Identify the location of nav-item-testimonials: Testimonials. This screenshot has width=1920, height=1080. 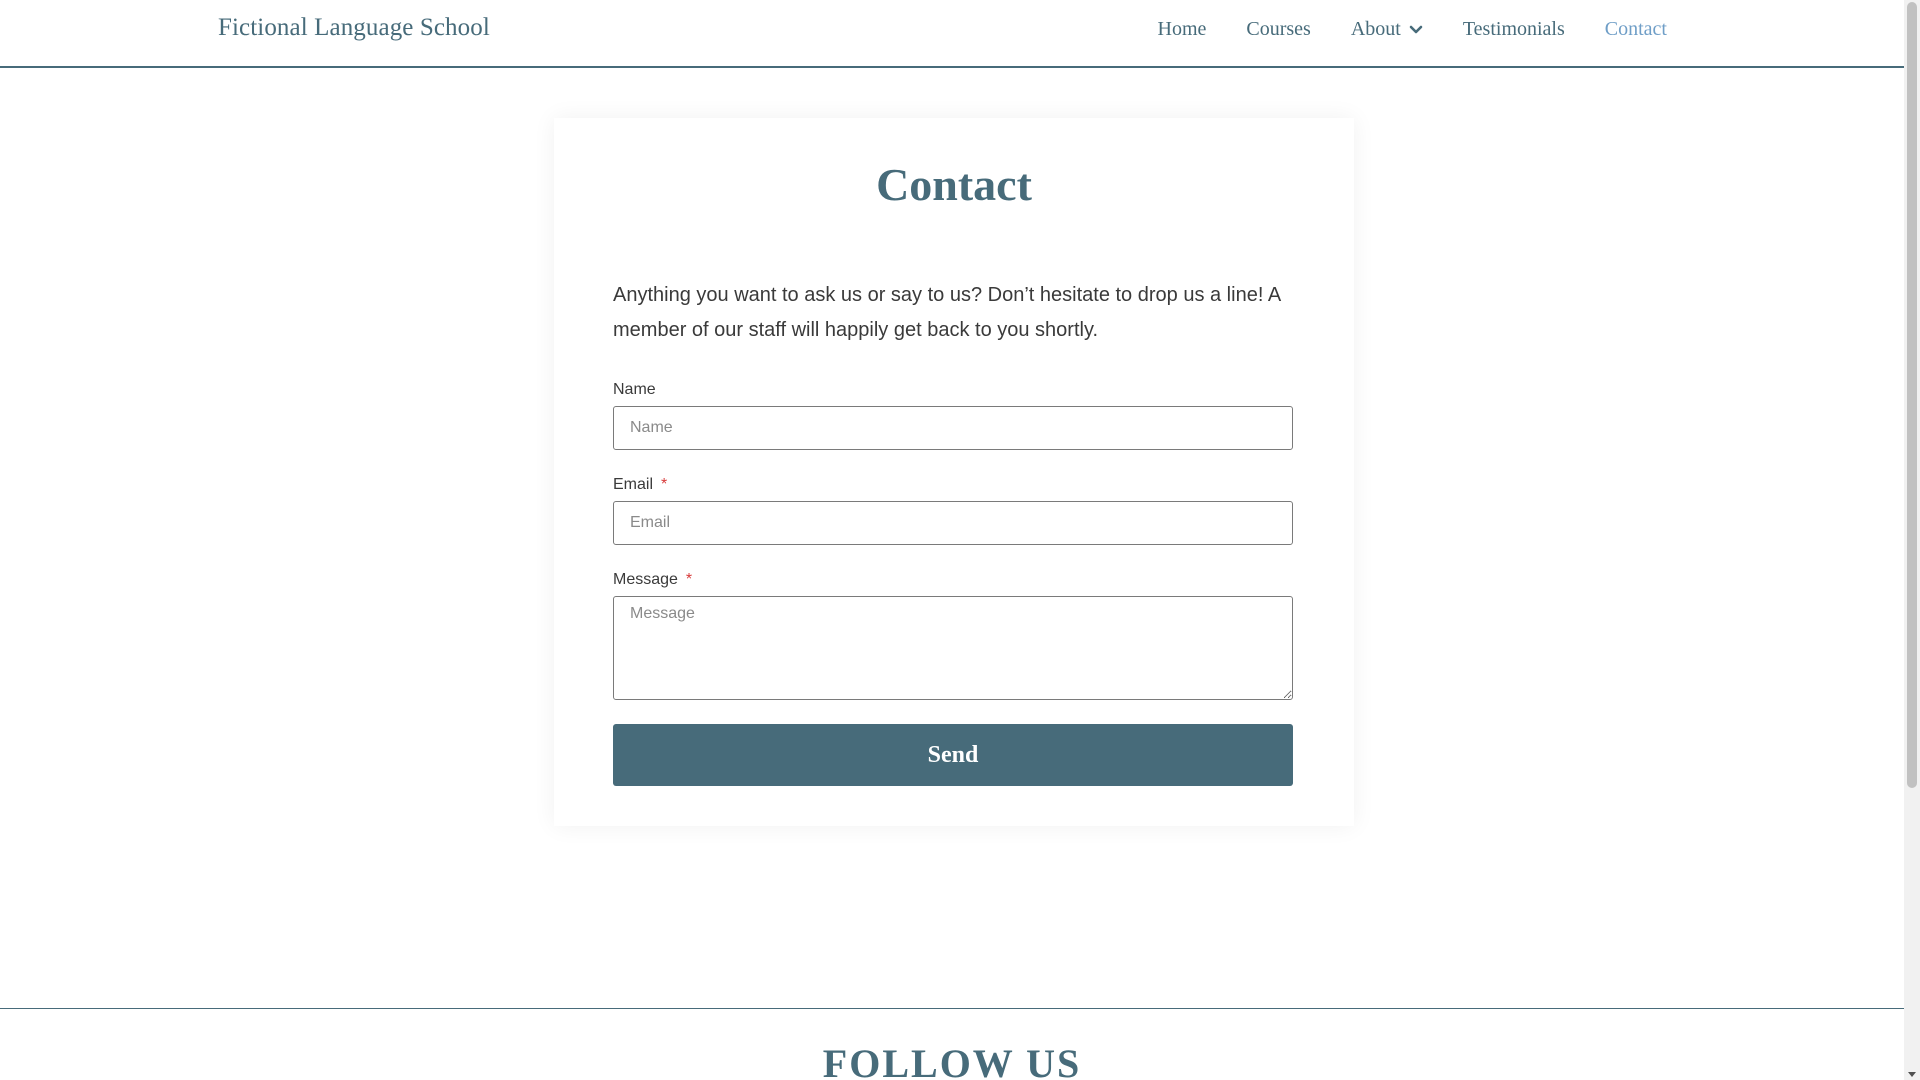
(1514, 29).